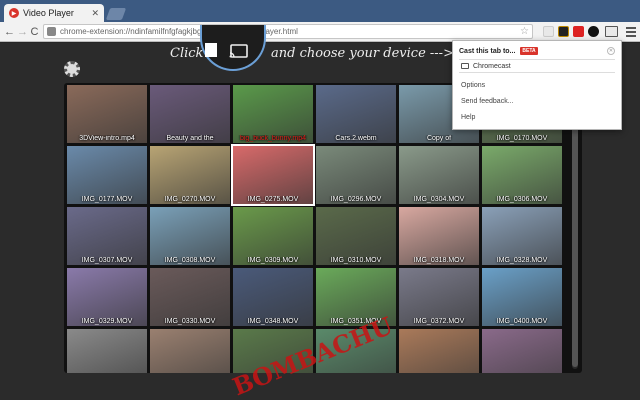  What do you see at coordinates (190, 236) in the screenshot?
I see `video-thumbnail: IMG_0308.MOV` at bounding box center [190, 236].